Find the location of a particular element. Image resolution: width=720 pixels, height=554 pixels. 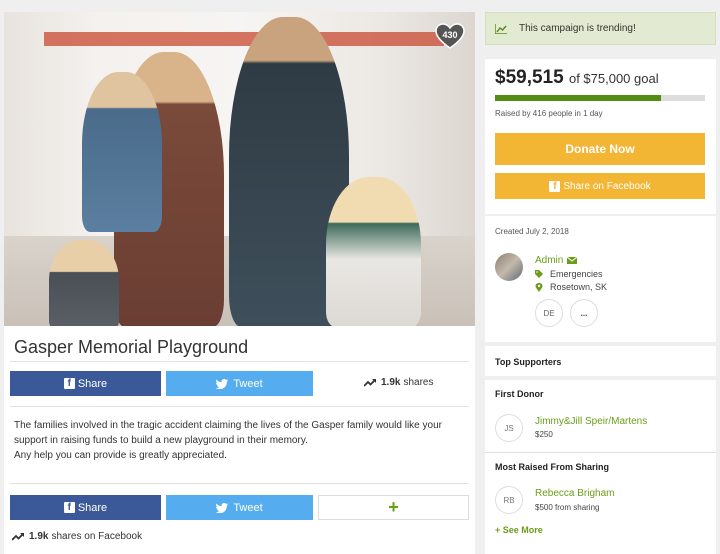

organizer-category: Emergencies is located at coordinates (569, 274).